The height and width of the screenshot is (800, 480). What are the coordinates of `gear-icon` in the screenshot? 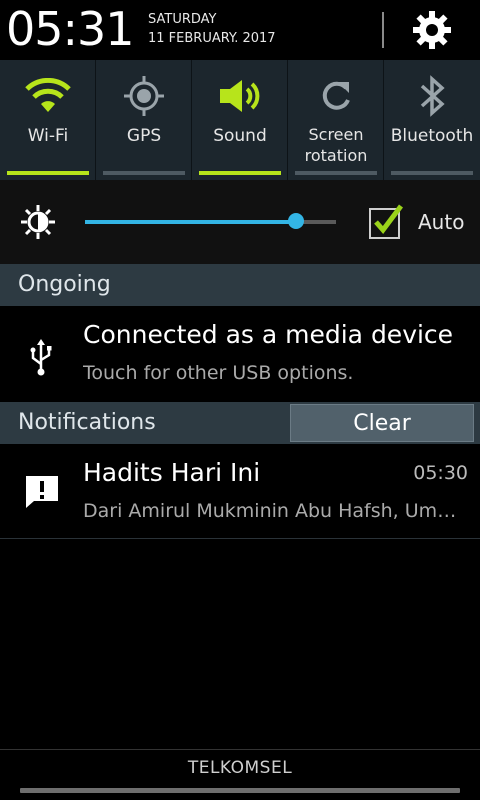 It's located at (432, 30).